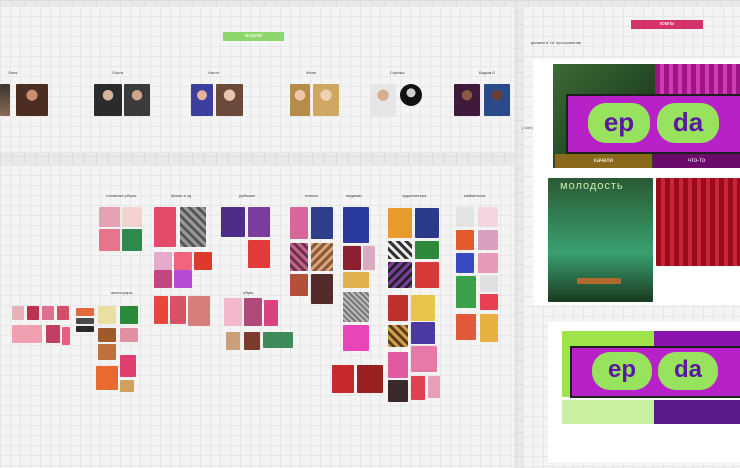 The image size is (740, 468). Describe the element at coordinates (414, 195) in the screenshot. I see `category-label-hoodies: худи/свитера` at that location.